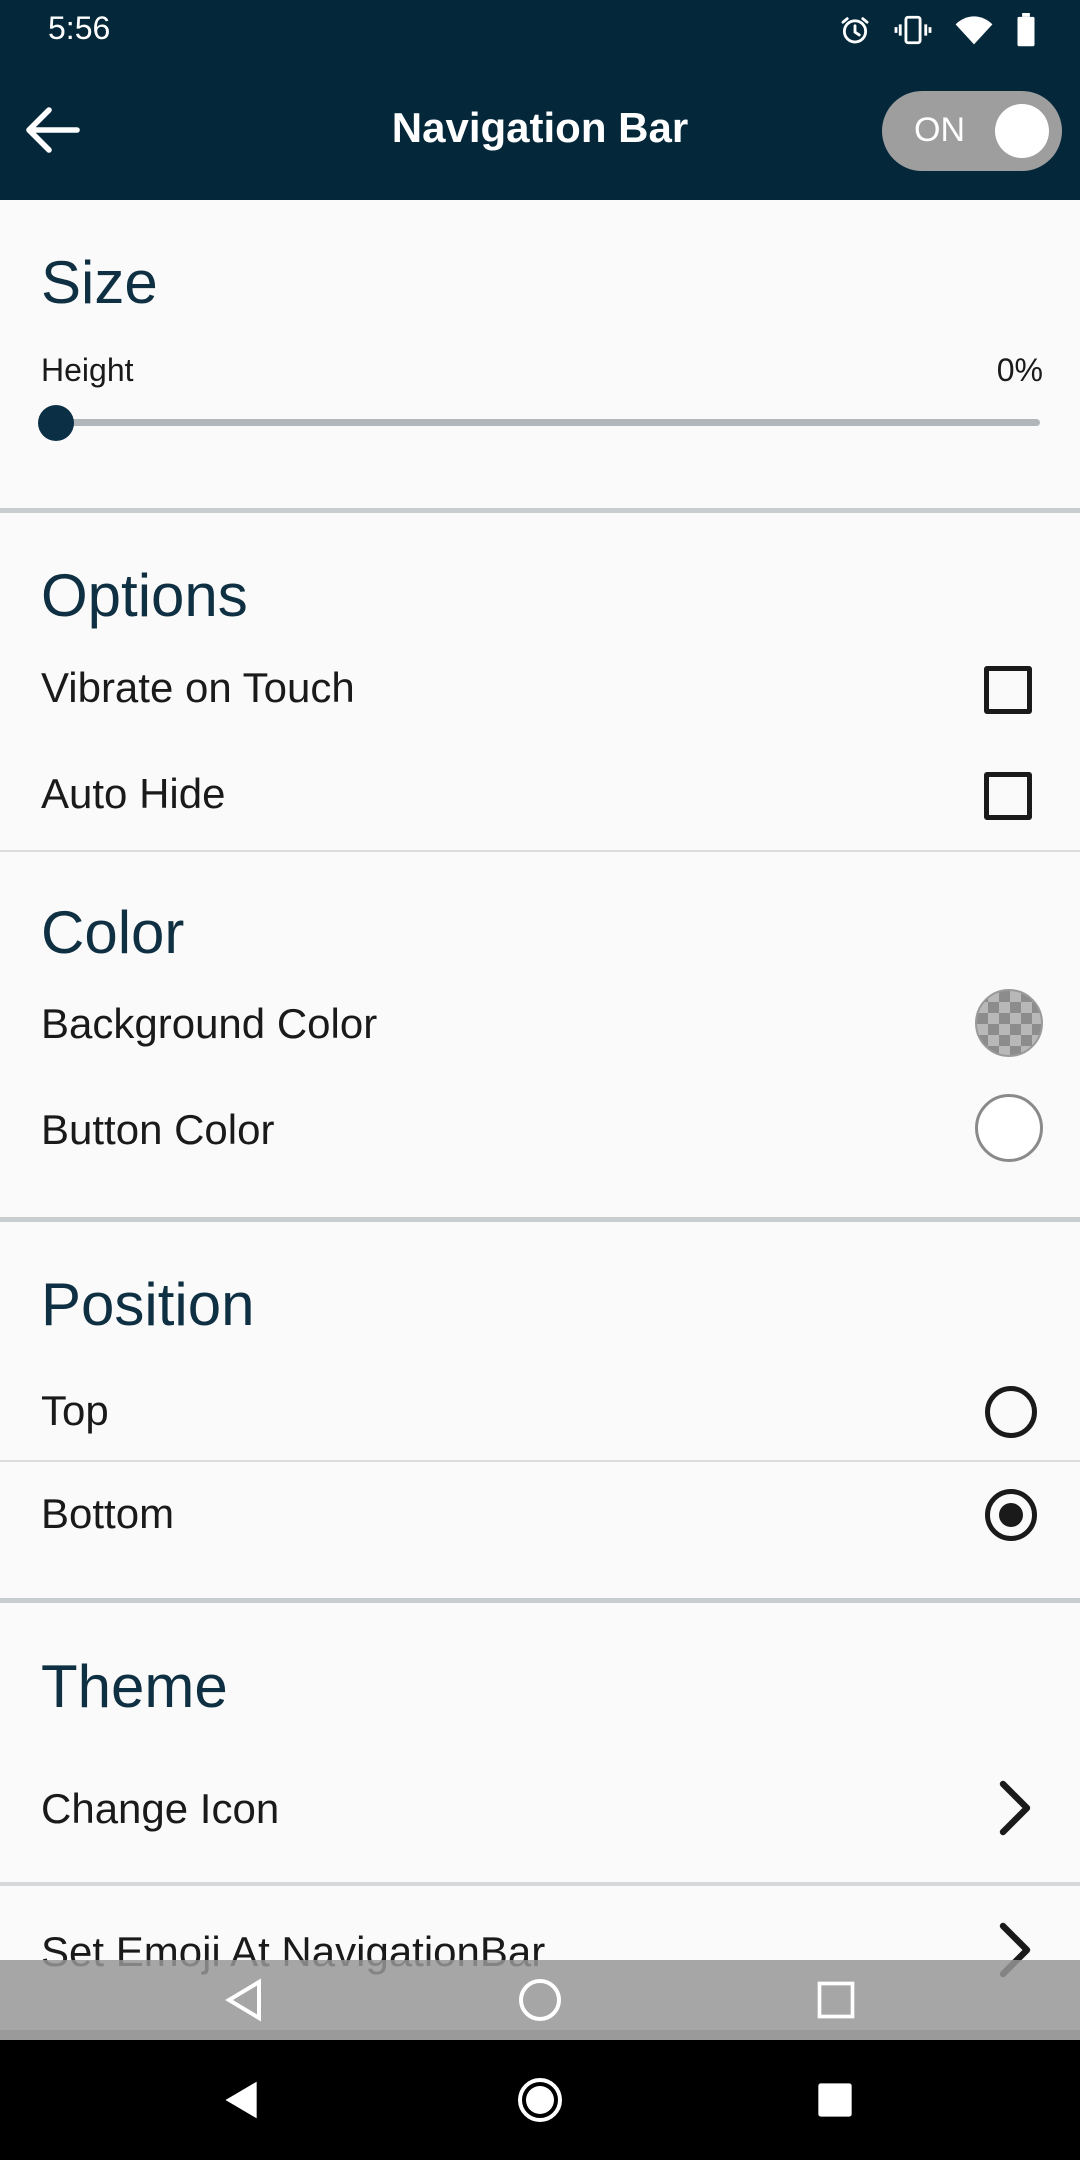  What do you see at coordinates (158, 1129) in the screenshot?
I see `button-color-label: Button Color` at bounding box center [158, 1129].